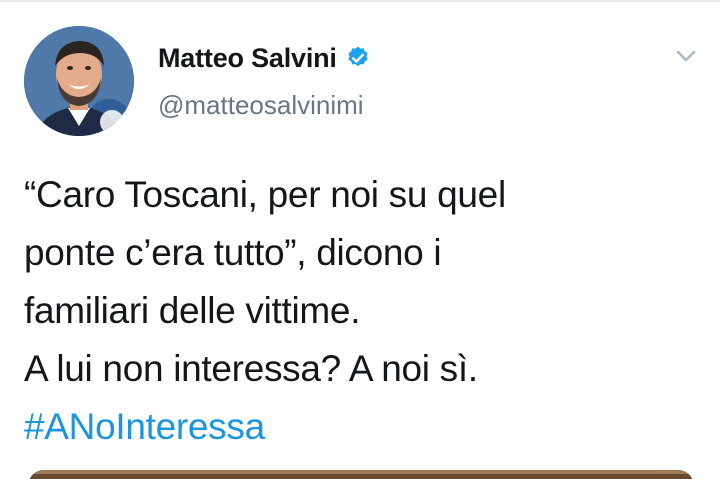 Image resolution: width=720 pixels, height=479 pixels. What do you see at coordinates (247, 58) in the screenshot?
I see `author-display-name: Matteo Salvini` at bounding box center [247, 58].